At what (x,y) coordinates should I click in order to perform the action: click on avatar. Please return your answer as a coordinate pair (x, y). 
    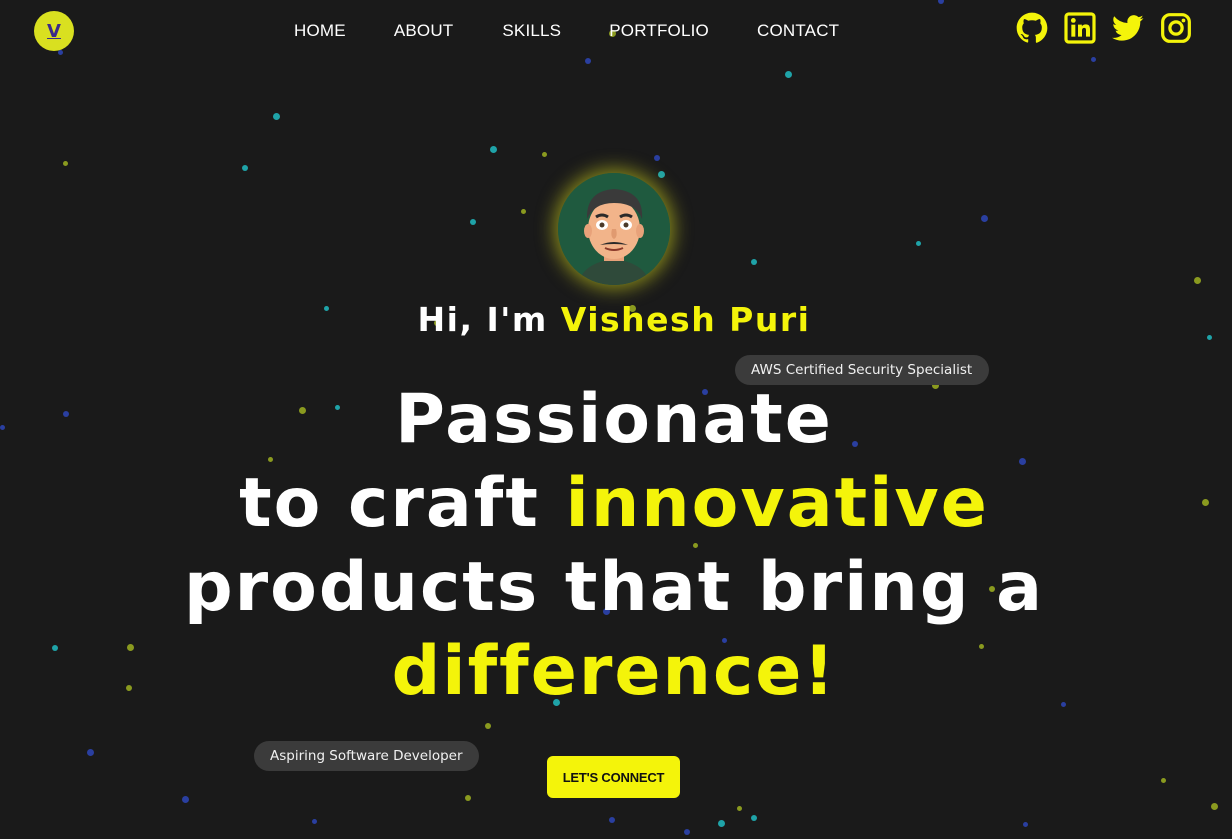
    Looking at the image, I should click on (614, 229).